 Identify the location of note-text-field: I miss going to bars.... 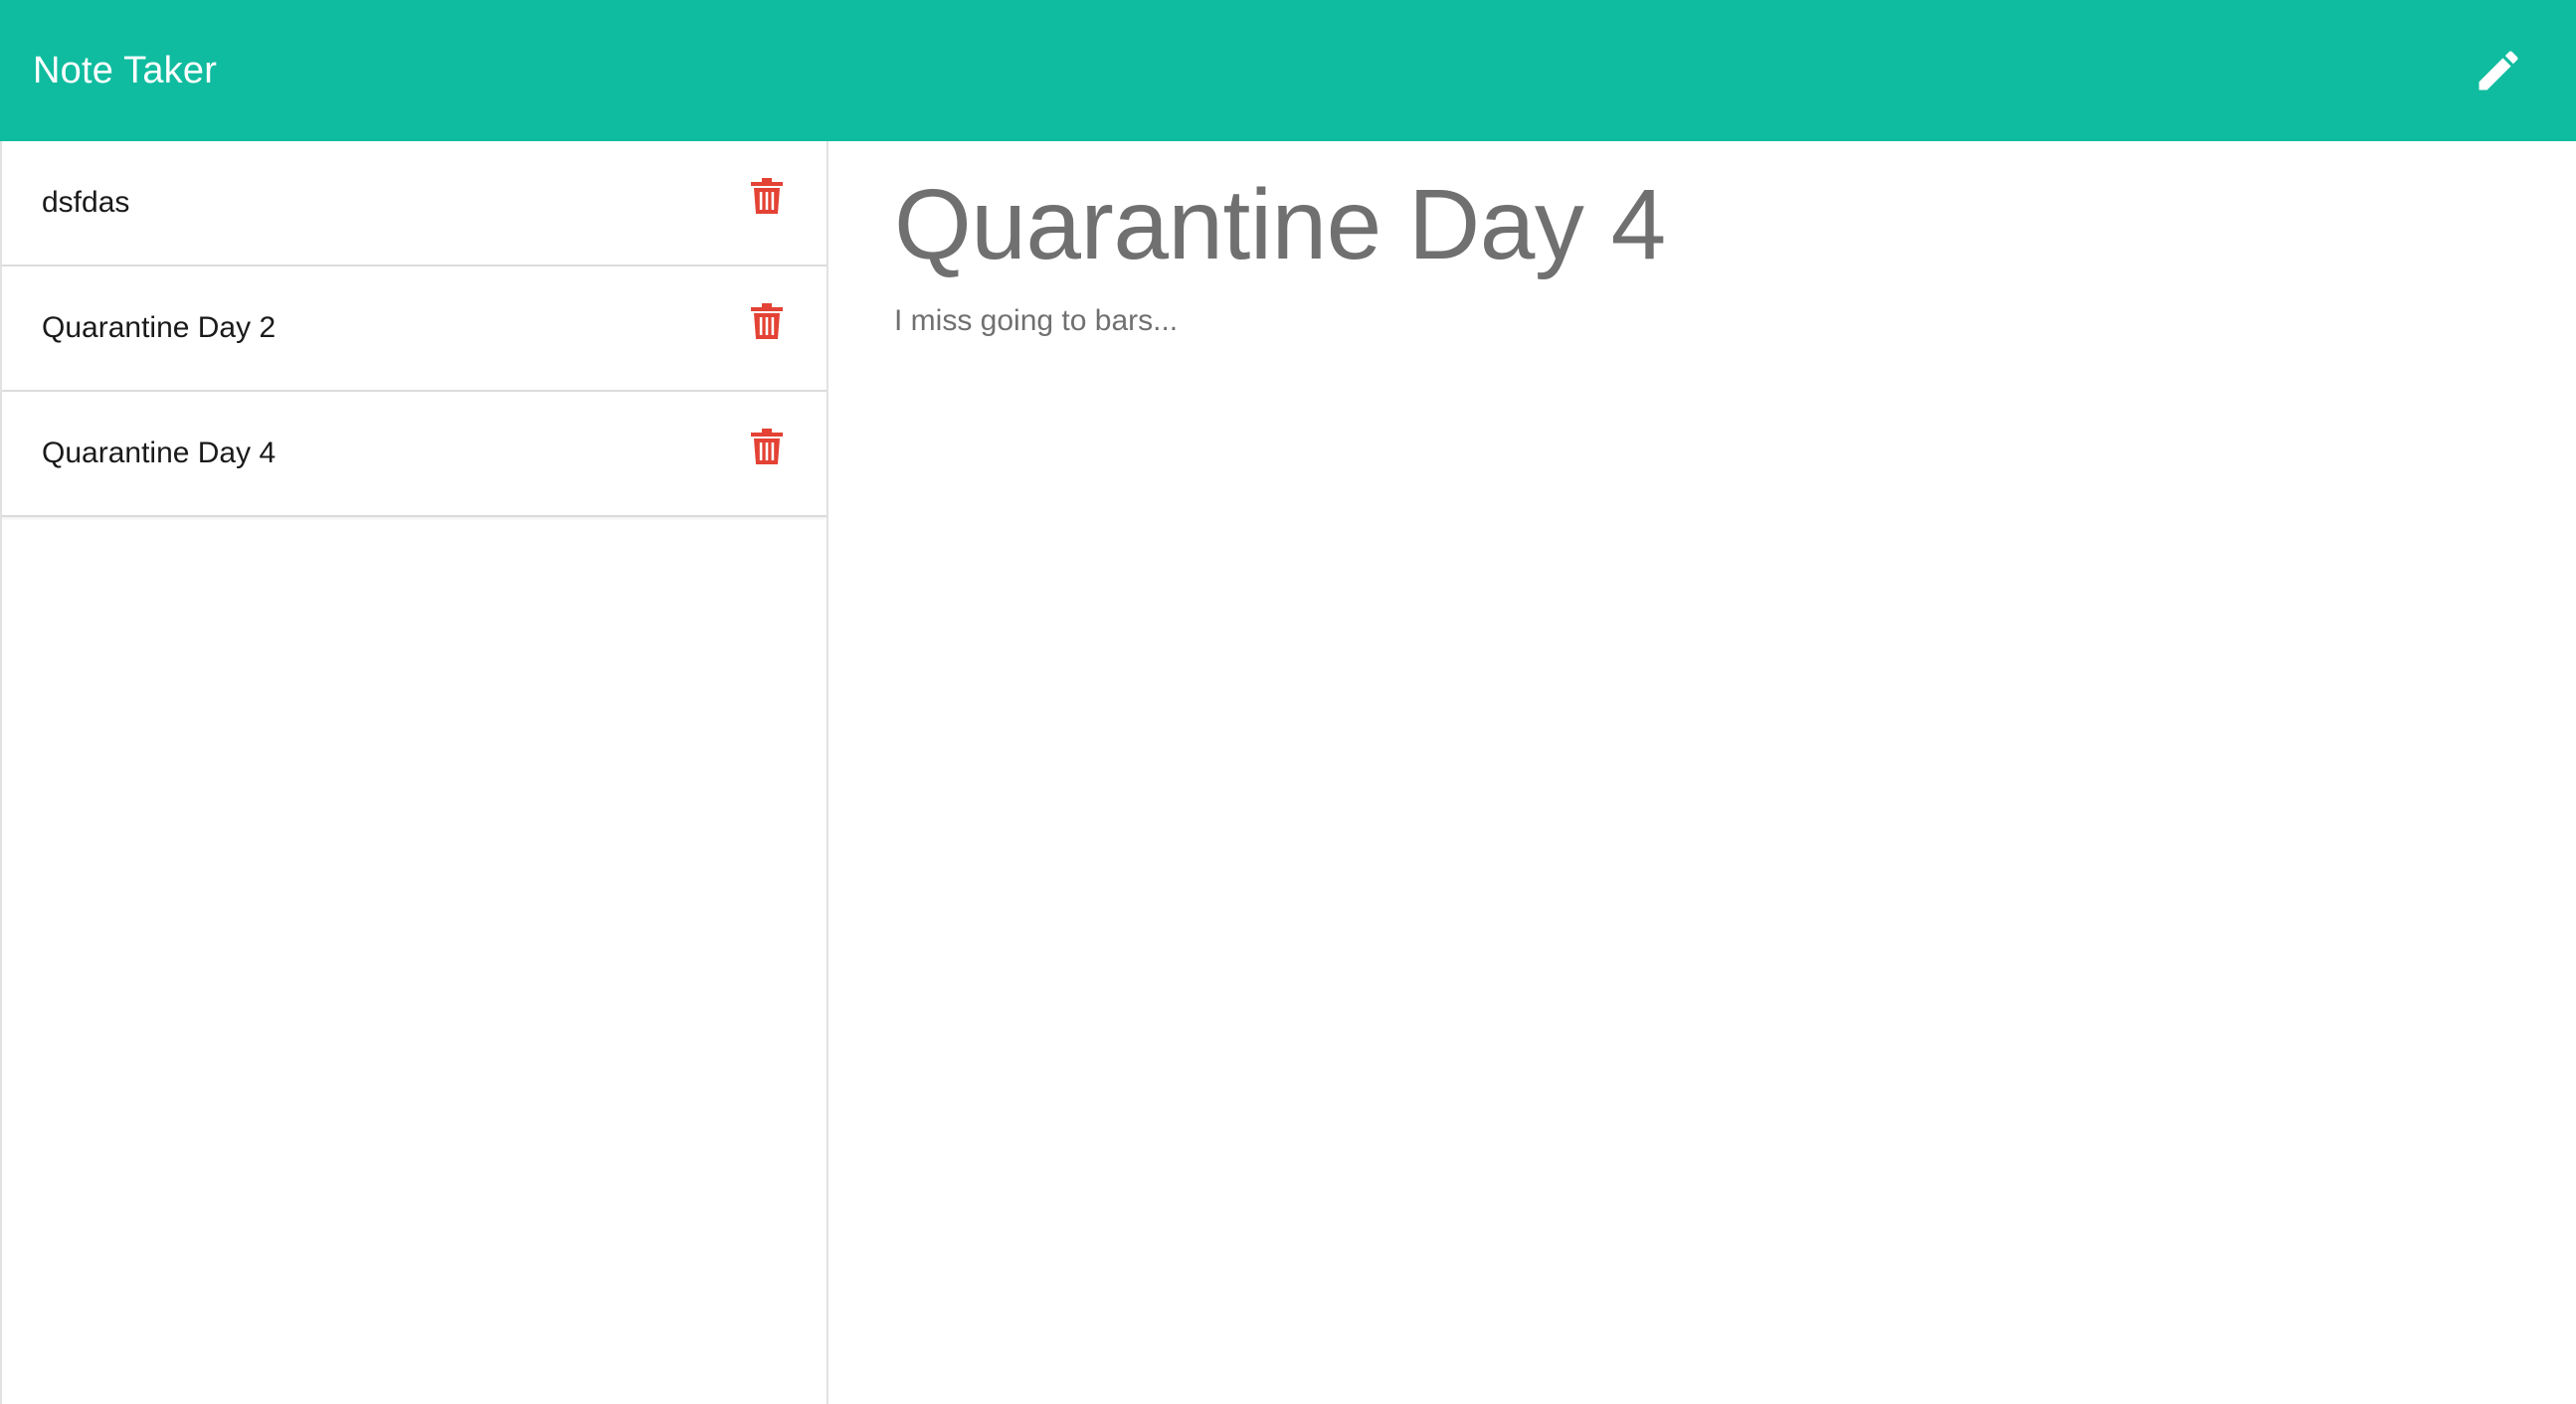
(1703, 321).